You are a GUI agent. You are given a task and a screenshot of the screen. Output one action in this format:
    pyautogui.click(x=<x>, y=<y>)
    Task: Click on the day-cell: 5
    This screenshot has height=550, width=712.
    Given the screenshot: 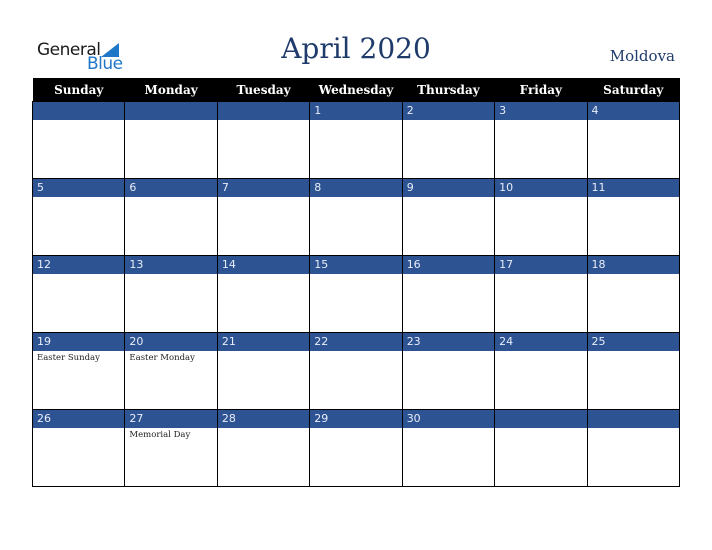 What is the action you would take?
    pyautogui.click(x=78, y=217)
    